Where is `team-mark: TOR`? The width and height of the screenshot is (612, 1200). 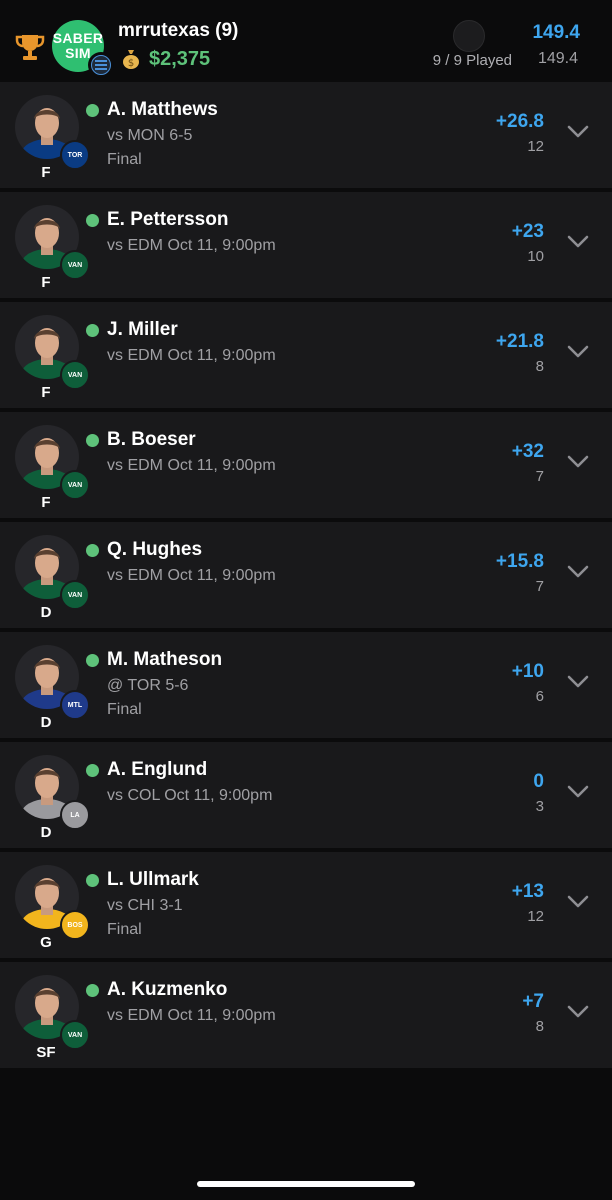 team-mark: TOR is located at coordinates (75, 155).